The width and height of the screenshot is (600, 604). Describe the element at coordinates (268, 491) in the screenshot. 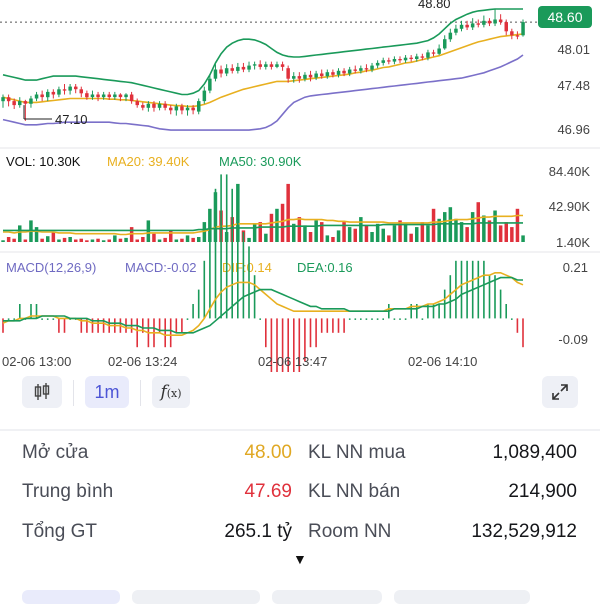

I see `average-value: 47.69` at that location.